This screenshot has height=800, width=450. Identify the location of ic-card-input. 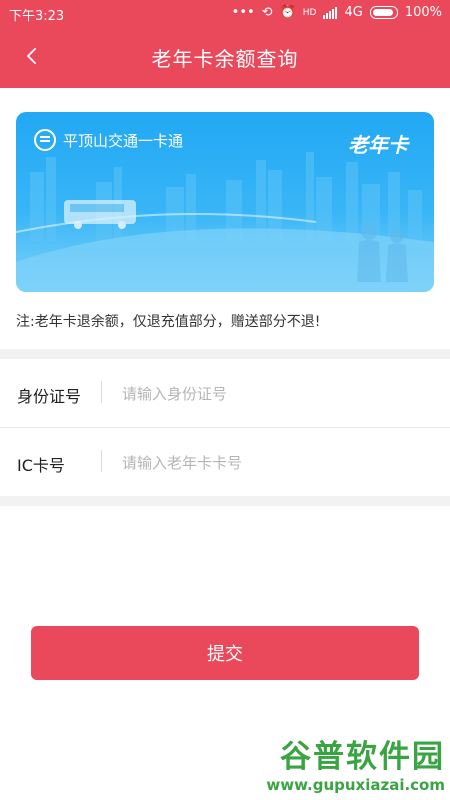
(272, 463).